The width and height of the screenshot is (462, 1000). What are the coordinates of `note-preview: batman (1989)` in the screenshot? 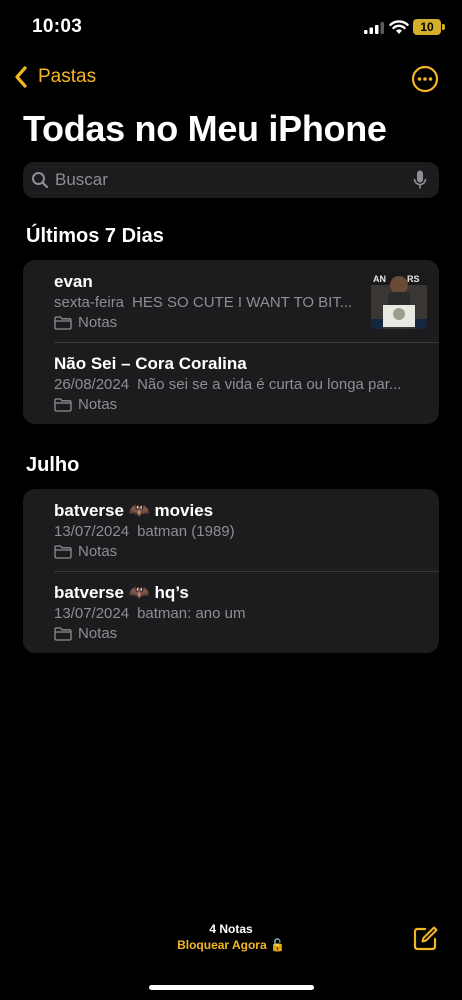 It's located at (186, 531).